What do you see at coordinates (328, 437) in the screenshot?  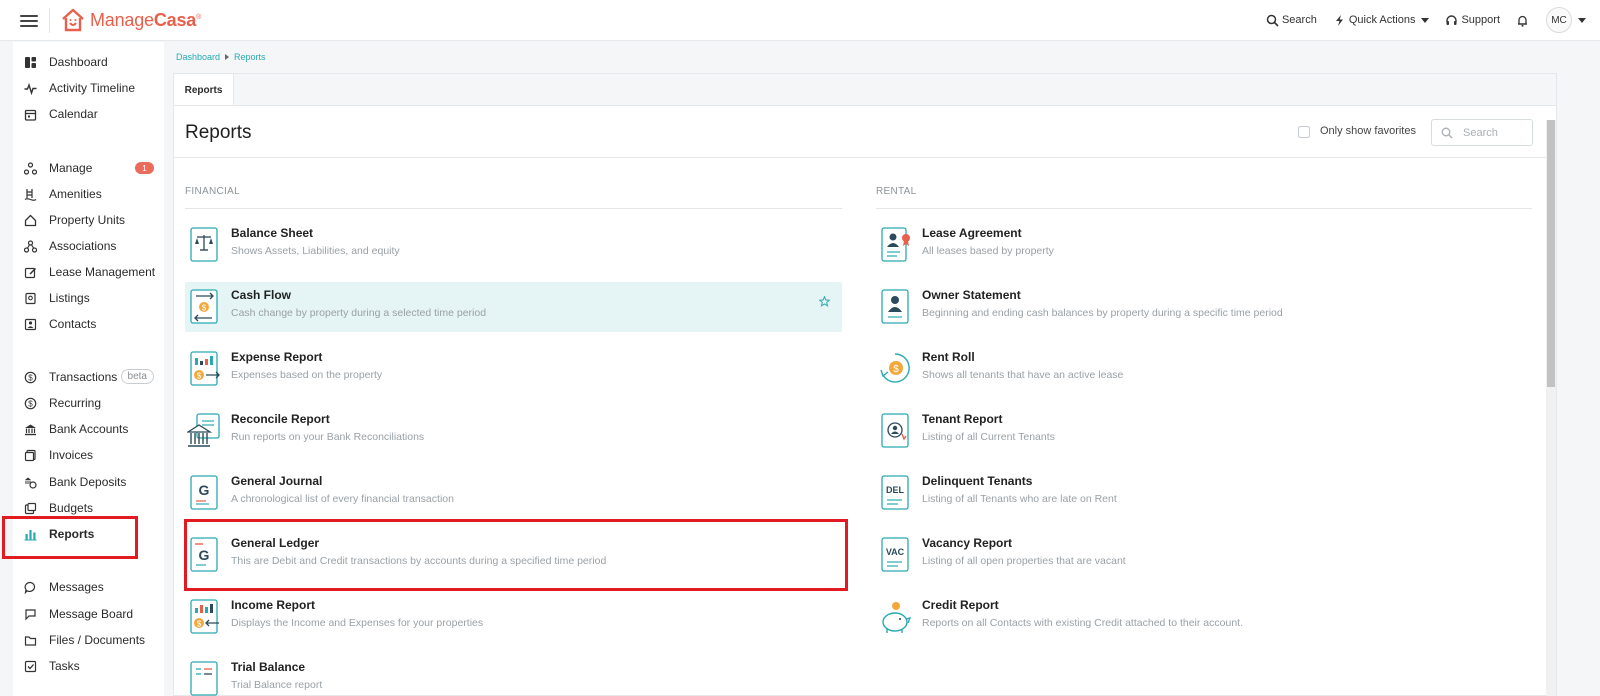 I see `report-description: Run reports on your Bank Reconciliations` at bounding box center [328, 437].